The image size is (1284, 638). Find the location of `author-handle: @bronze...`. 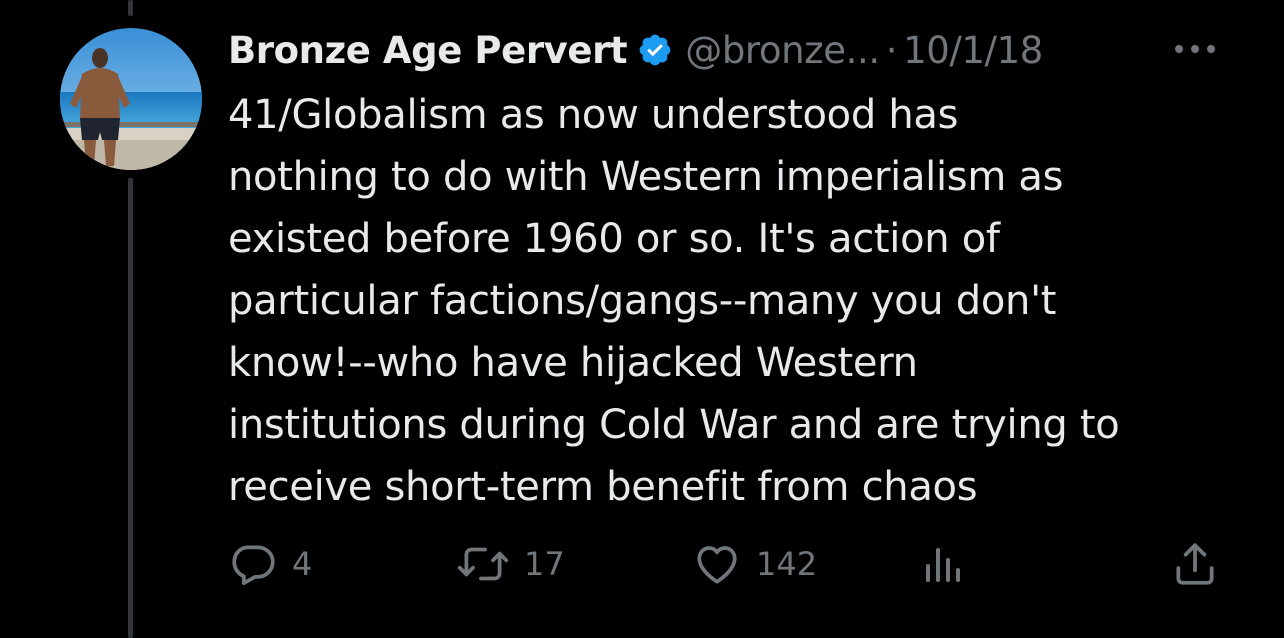

author-handle: @bronze... is located at coordinates (782, 50).